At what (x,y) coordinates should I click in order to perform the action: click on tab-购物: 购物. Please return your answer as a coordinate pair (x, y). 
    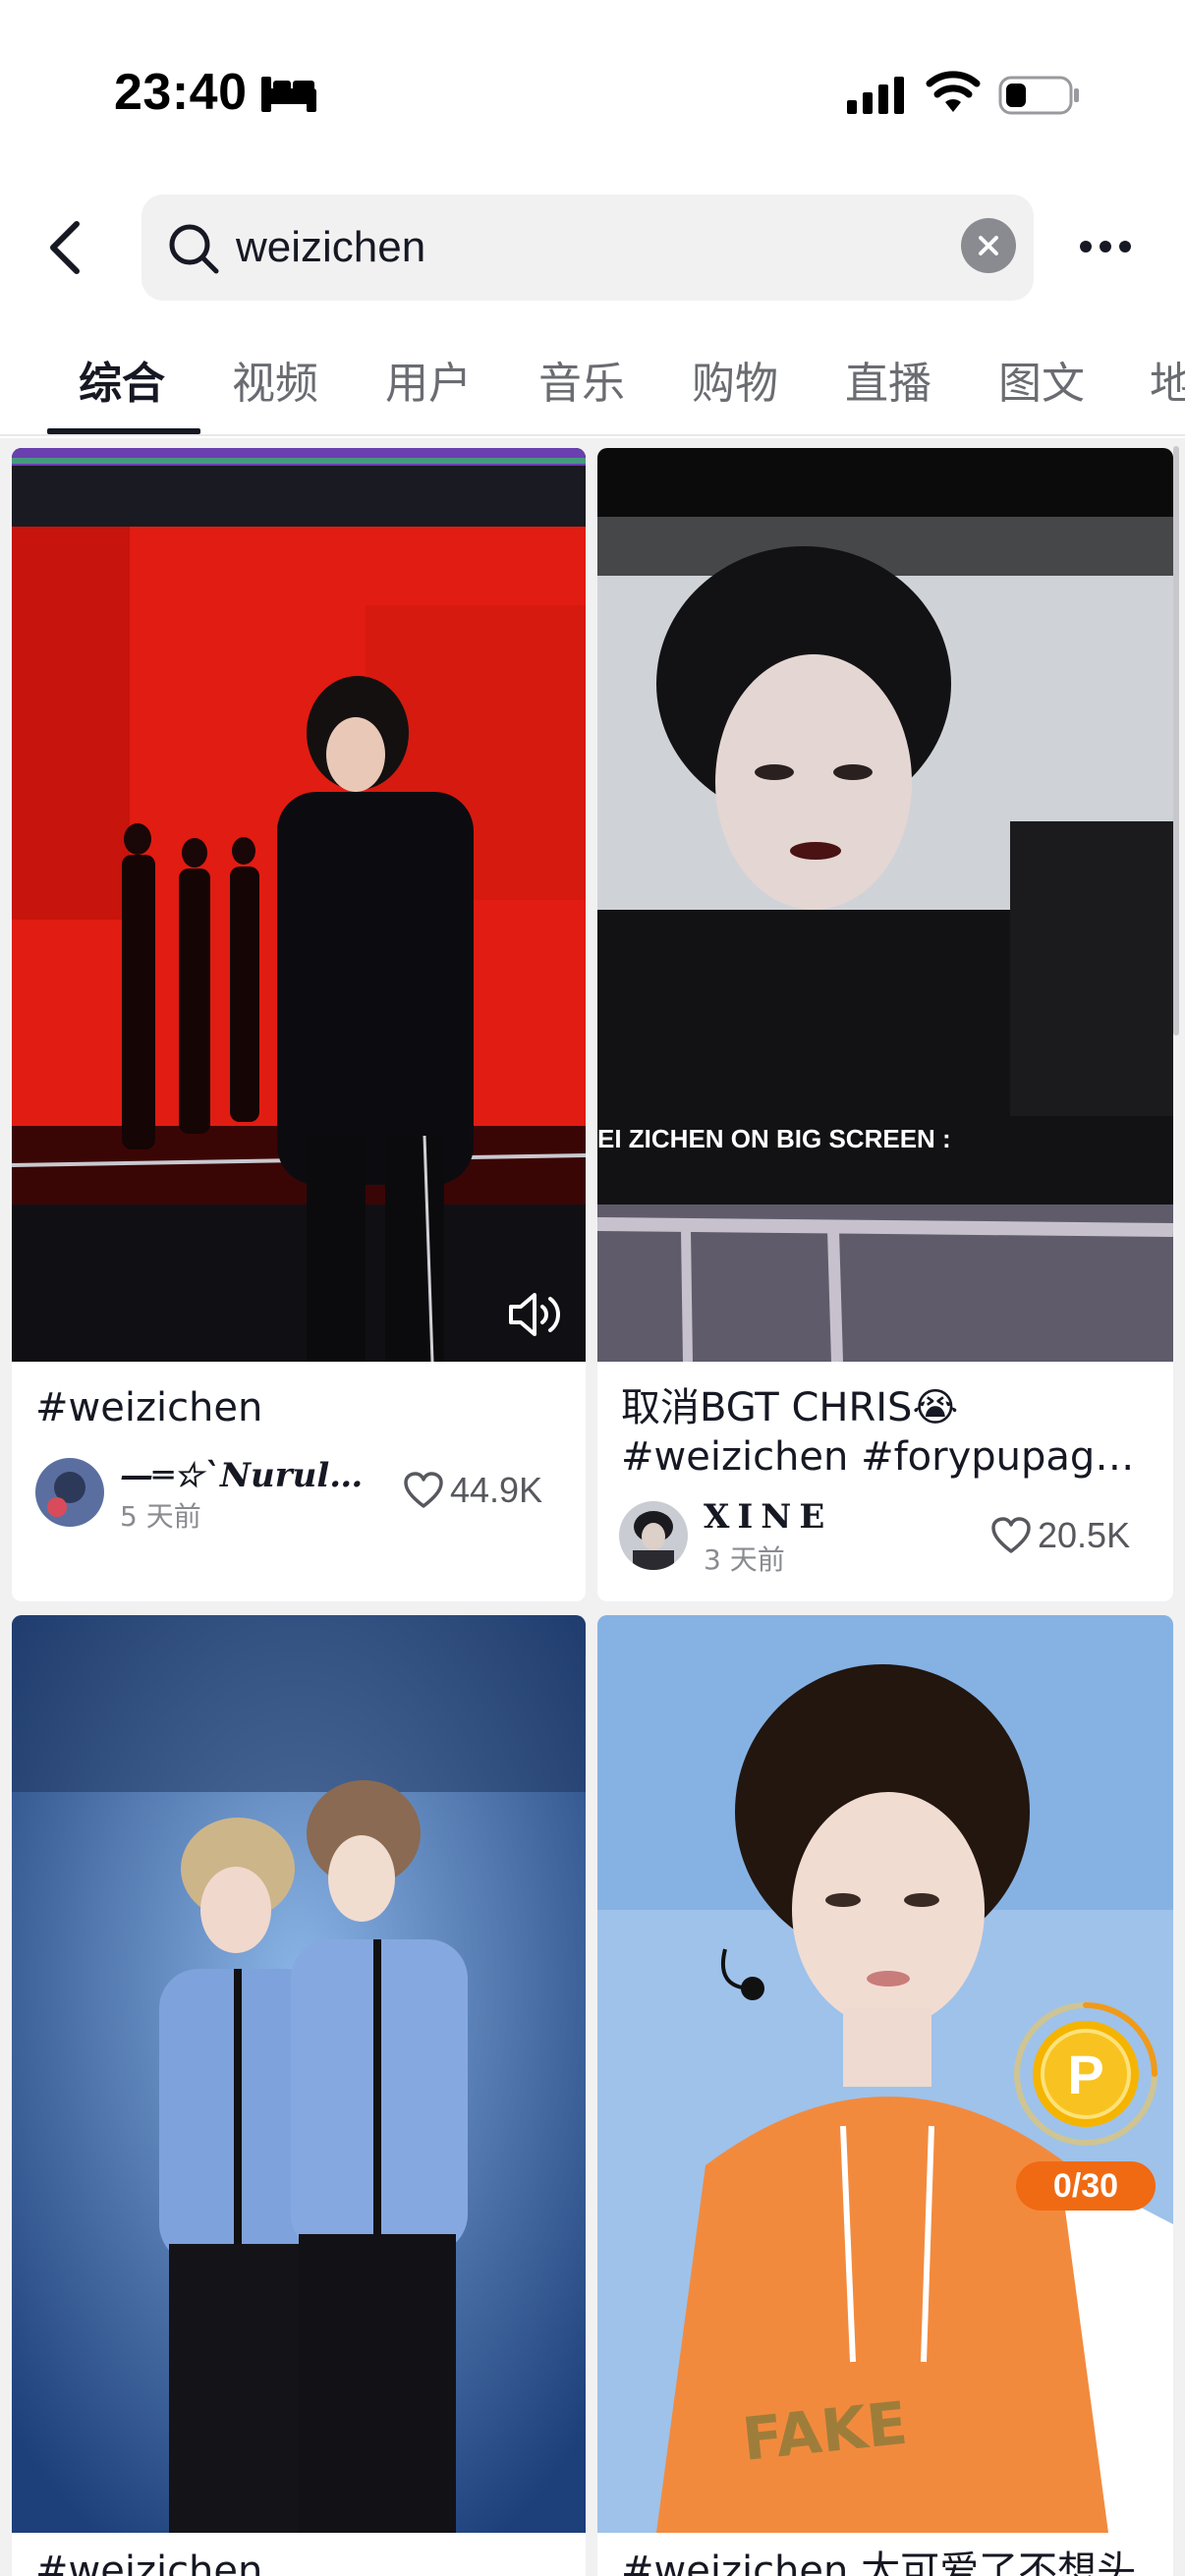
    Looking at the image, I should click on (735, 382).